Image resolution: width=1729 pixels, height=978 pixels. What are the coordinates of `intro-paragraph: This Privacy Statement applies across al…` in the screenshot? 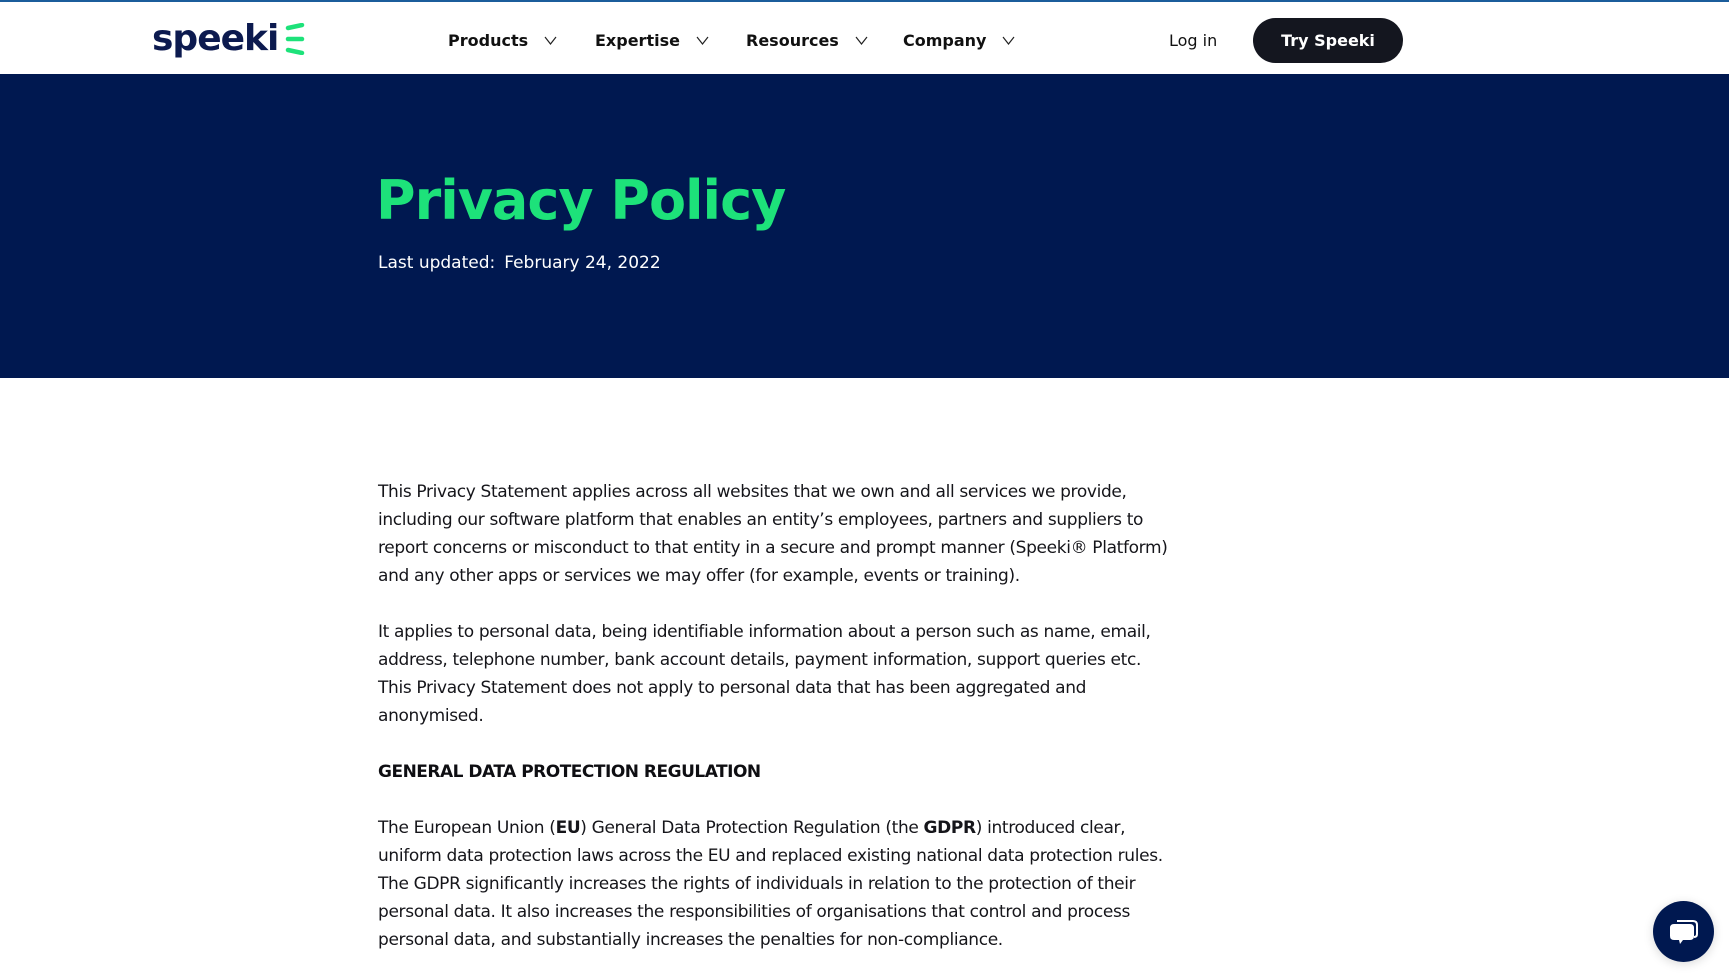 It's located at (773, 534).